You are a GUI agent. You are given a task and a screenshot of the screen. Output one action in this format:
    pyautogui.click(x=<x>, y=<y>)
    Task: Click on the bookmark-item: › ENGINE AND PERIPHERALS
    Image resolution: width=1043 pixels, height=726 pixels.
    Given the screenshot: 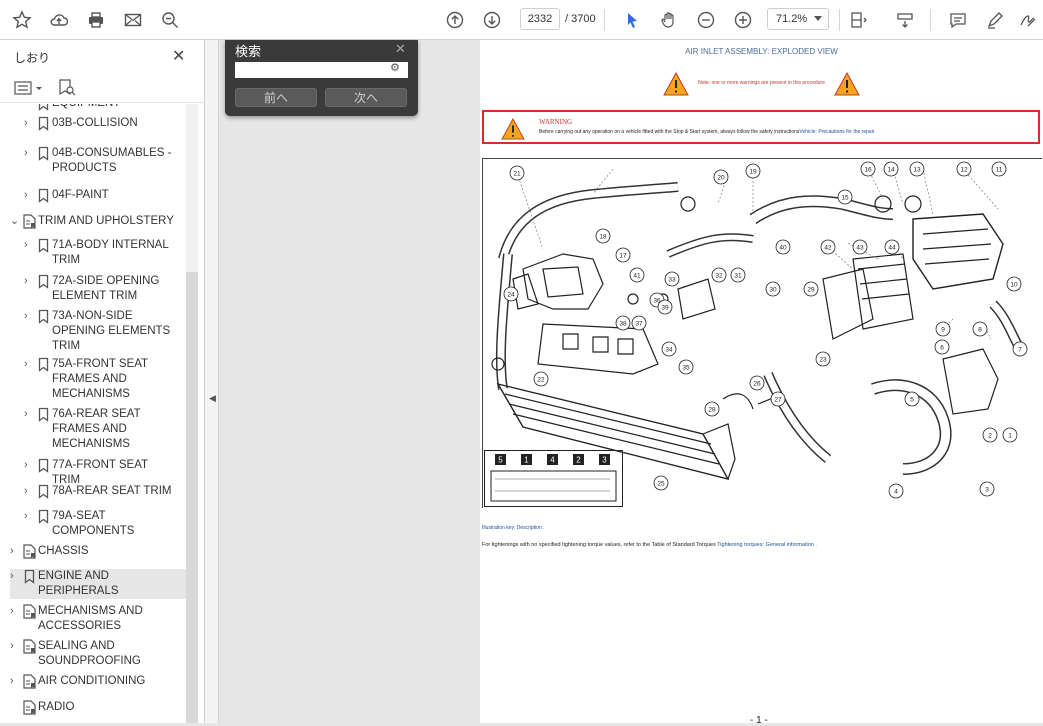 What is the action you would take?
    pyautogui.click(x=98, y=584)
    